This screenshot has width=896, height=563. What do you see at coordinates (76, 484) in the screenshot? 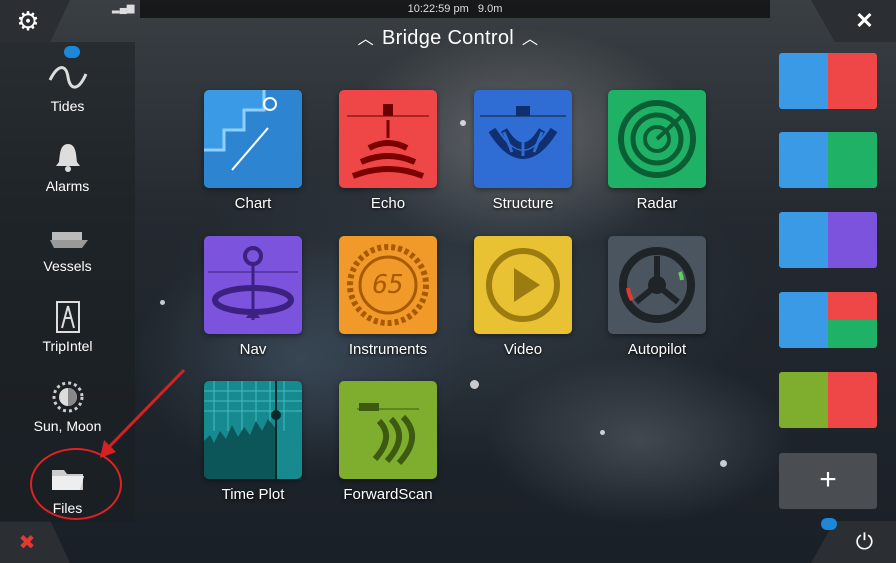
I see `annotation-circle` at bounding box center [76, 484].